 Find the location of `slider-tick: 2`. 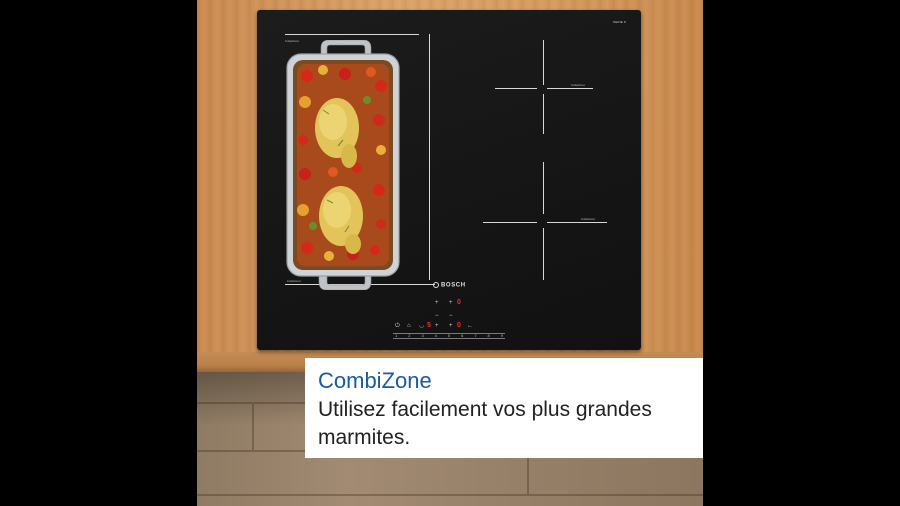

slider-tick: 2 is located at coordinates (409, 335).